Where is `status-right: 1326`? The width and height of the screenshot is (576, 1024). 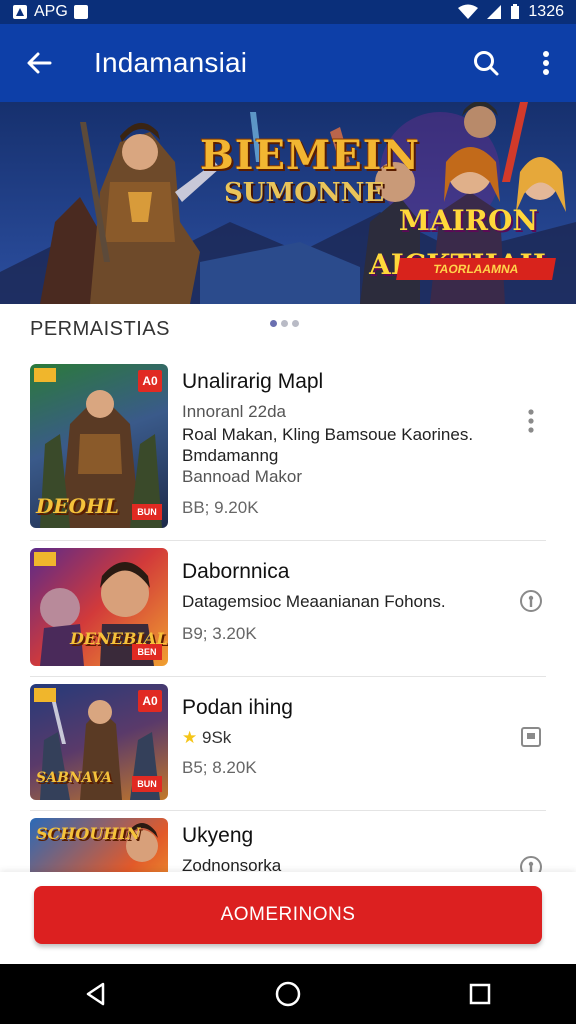 status-right: 1326 is located at coordinates (511, 12).